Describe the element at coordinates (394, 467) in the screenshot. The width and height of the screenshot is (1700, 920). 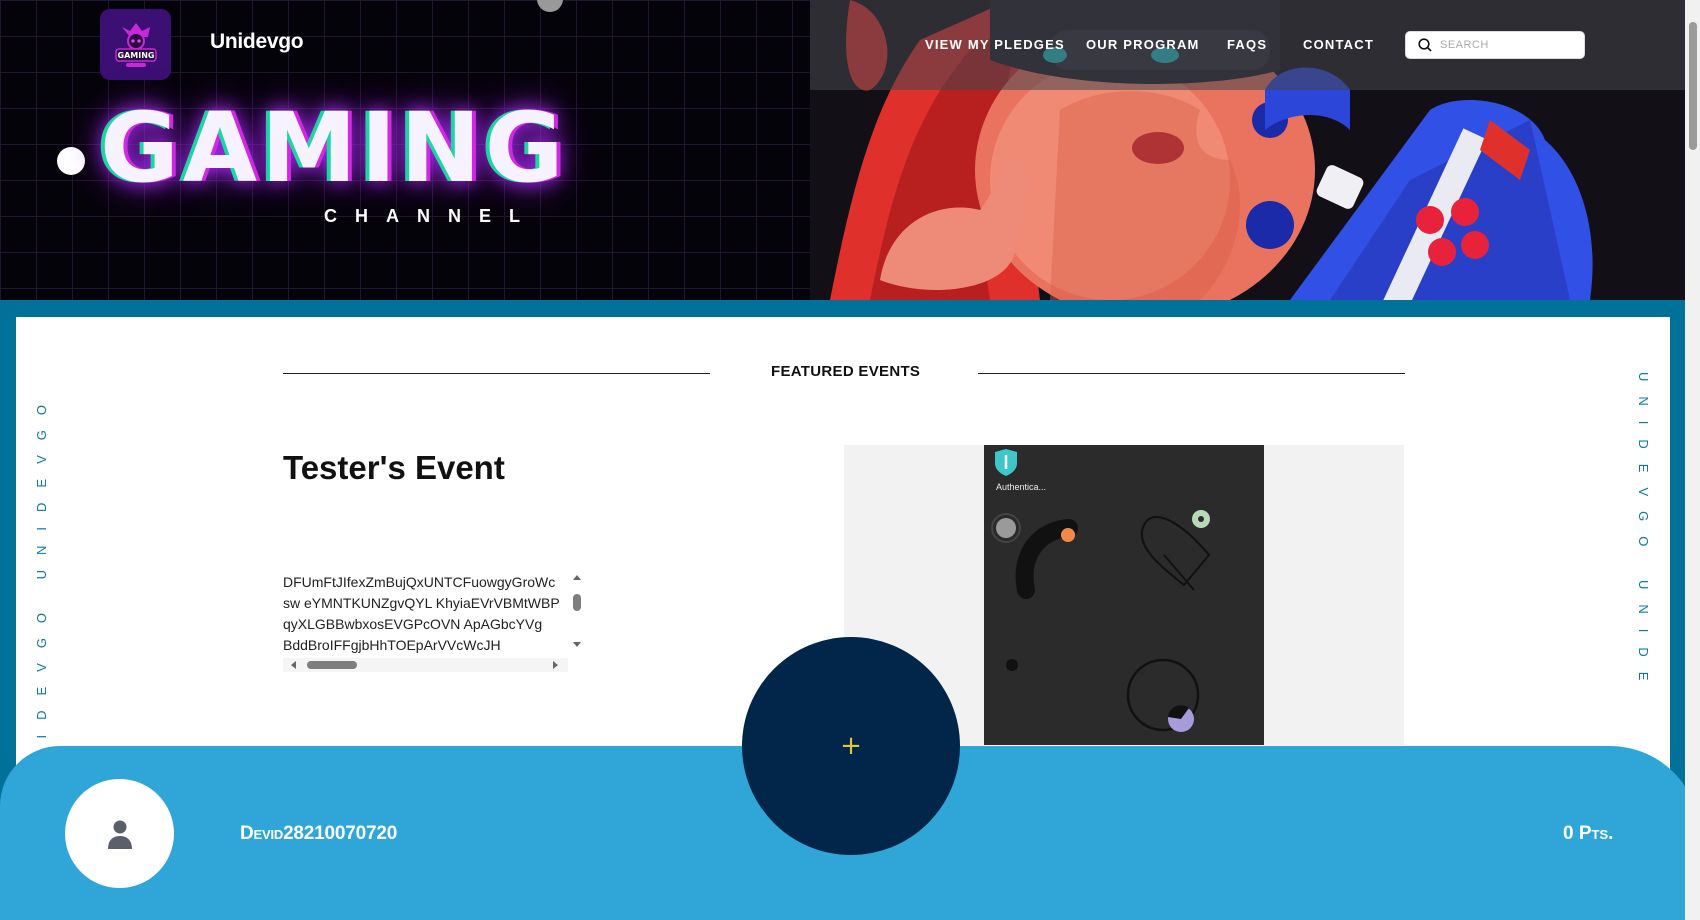
I see `event-title: Tester's Event` at that location.